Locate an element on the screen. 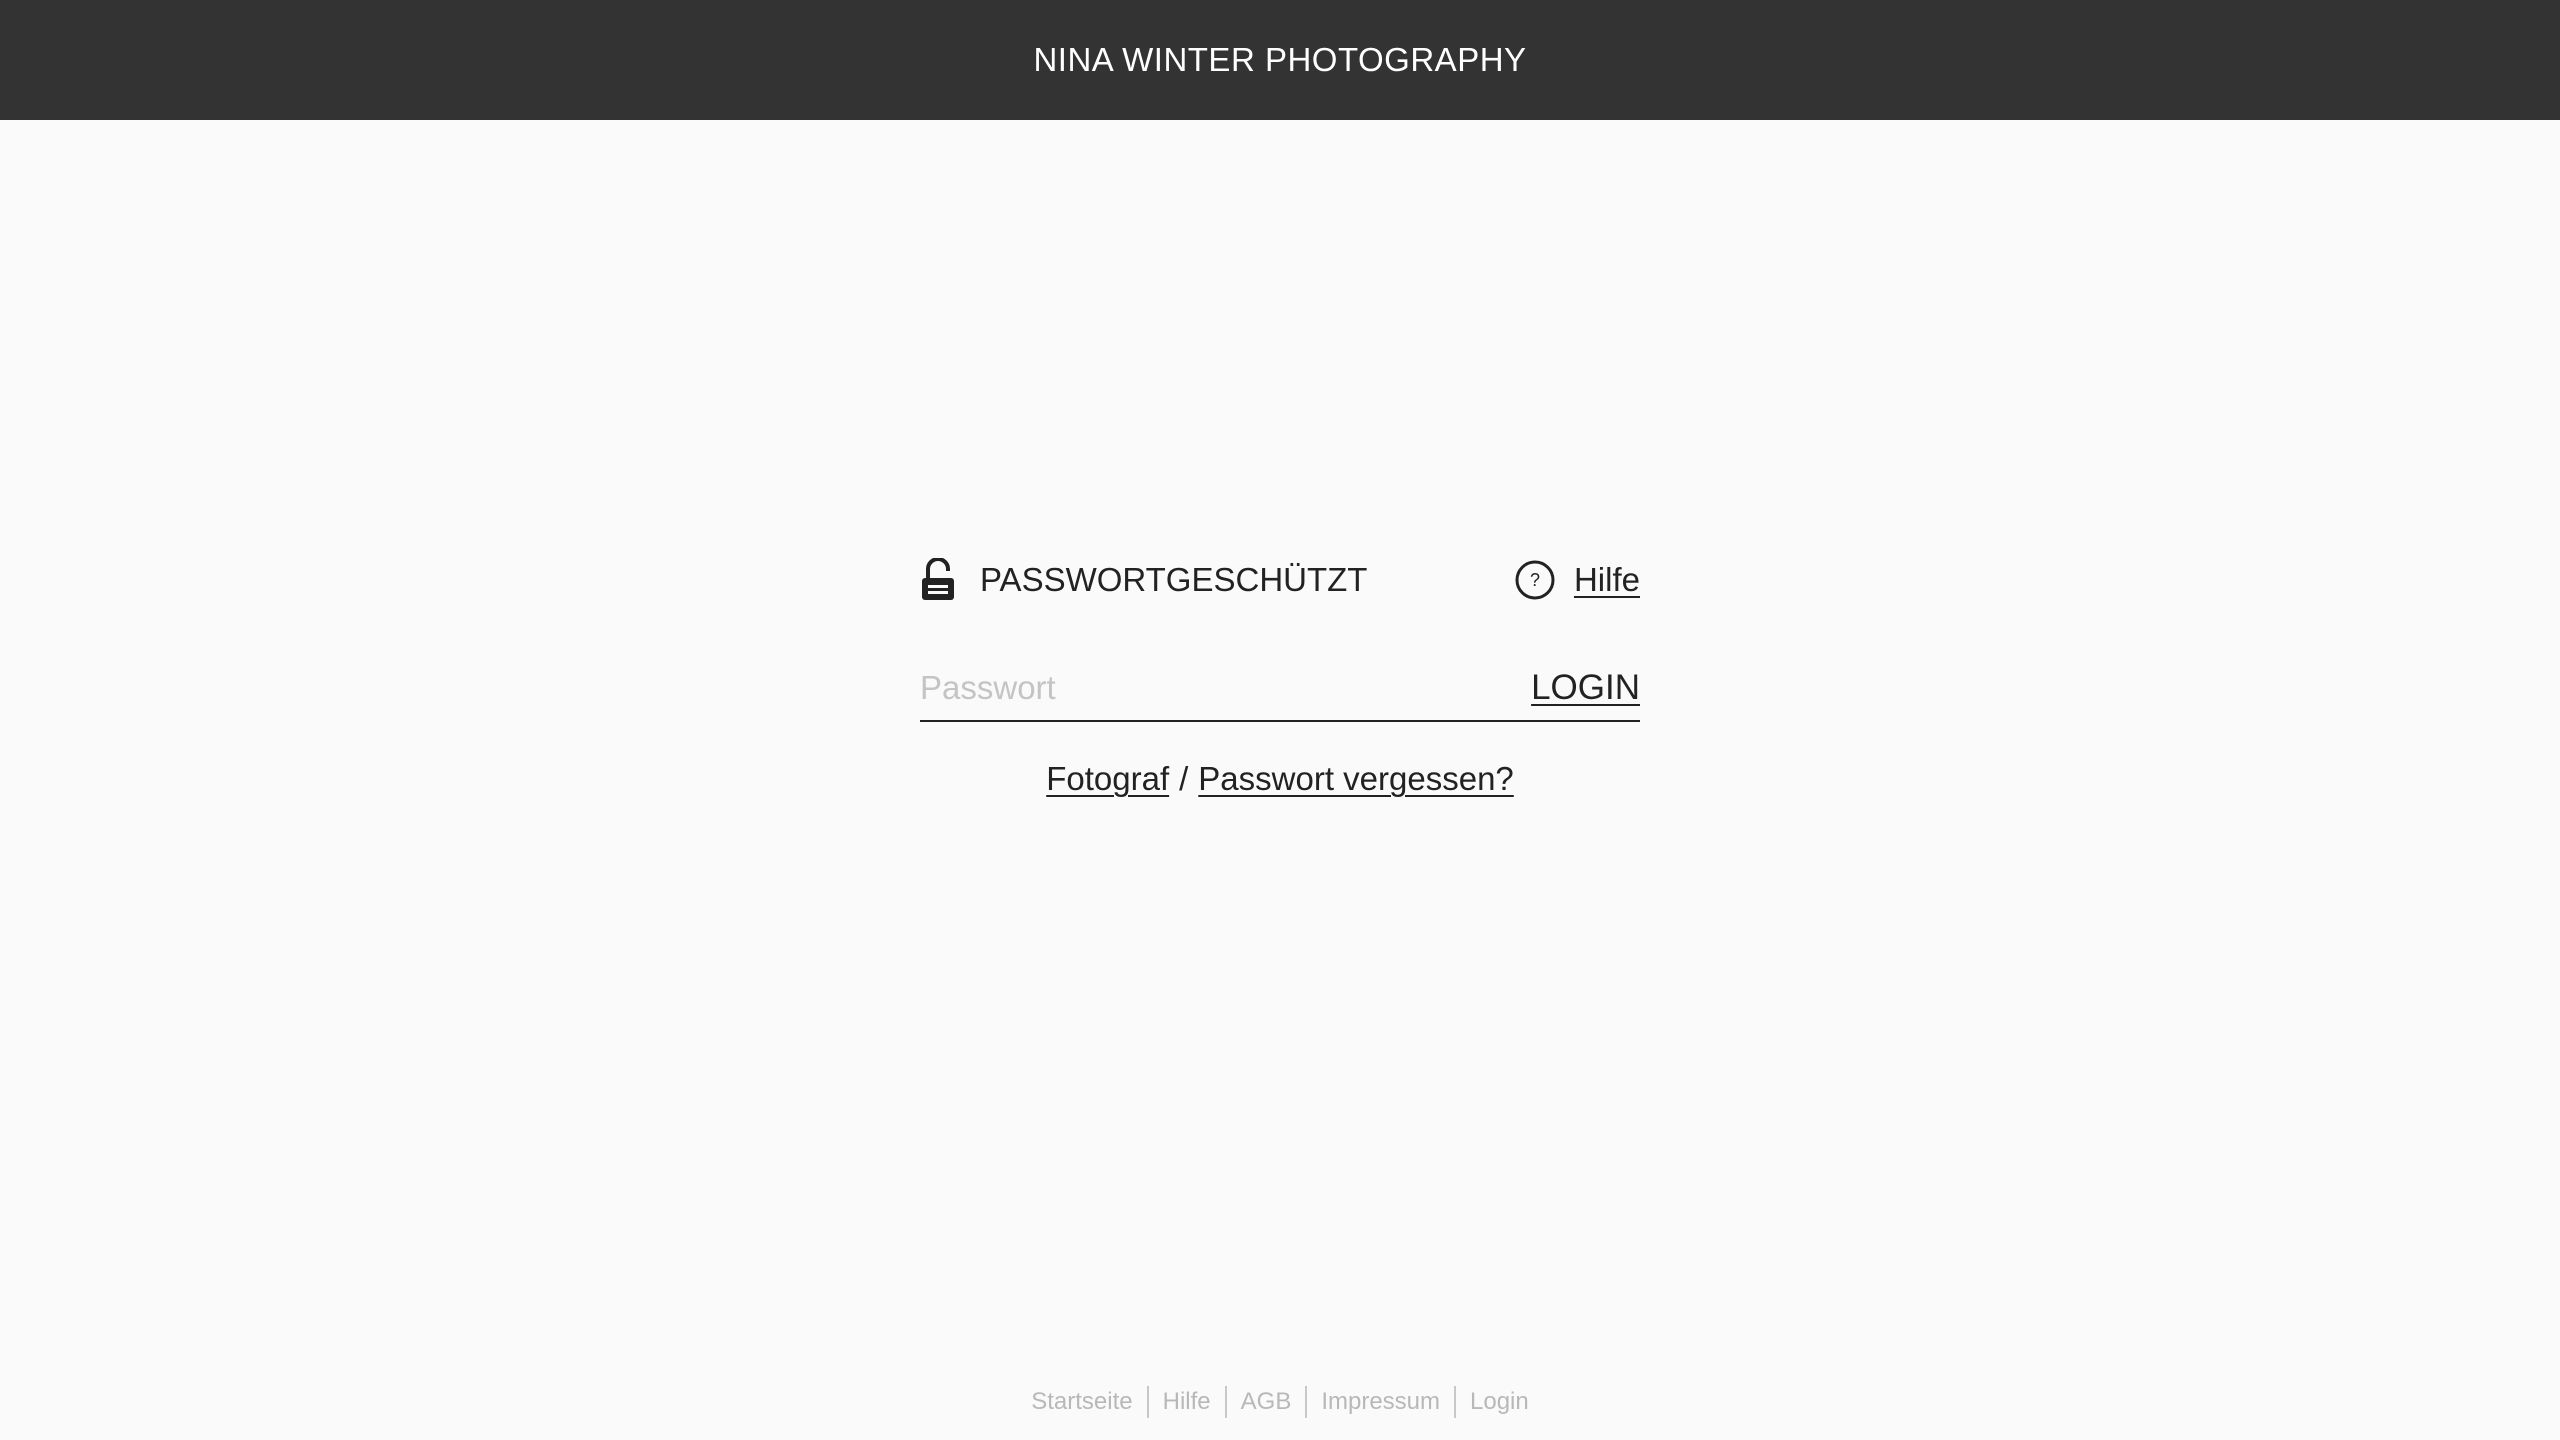 The image size is (2560, 1440). footer-link-startseite: Startseite is located at coordinates (1081, 1402).